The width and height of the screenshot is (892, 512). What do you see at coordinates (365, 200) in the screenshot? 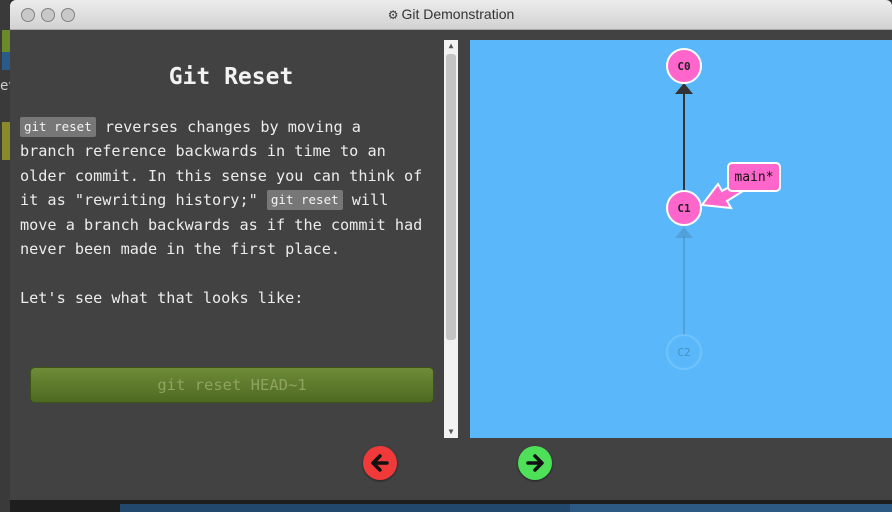
I see `lesson-line: will` at bounding box center [365, 200].